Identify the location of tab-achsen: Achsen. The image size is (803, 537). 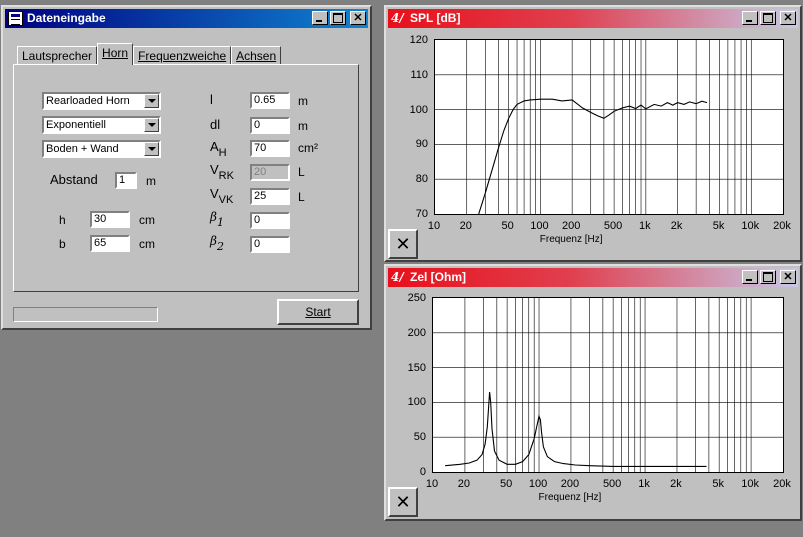
(256, 55).